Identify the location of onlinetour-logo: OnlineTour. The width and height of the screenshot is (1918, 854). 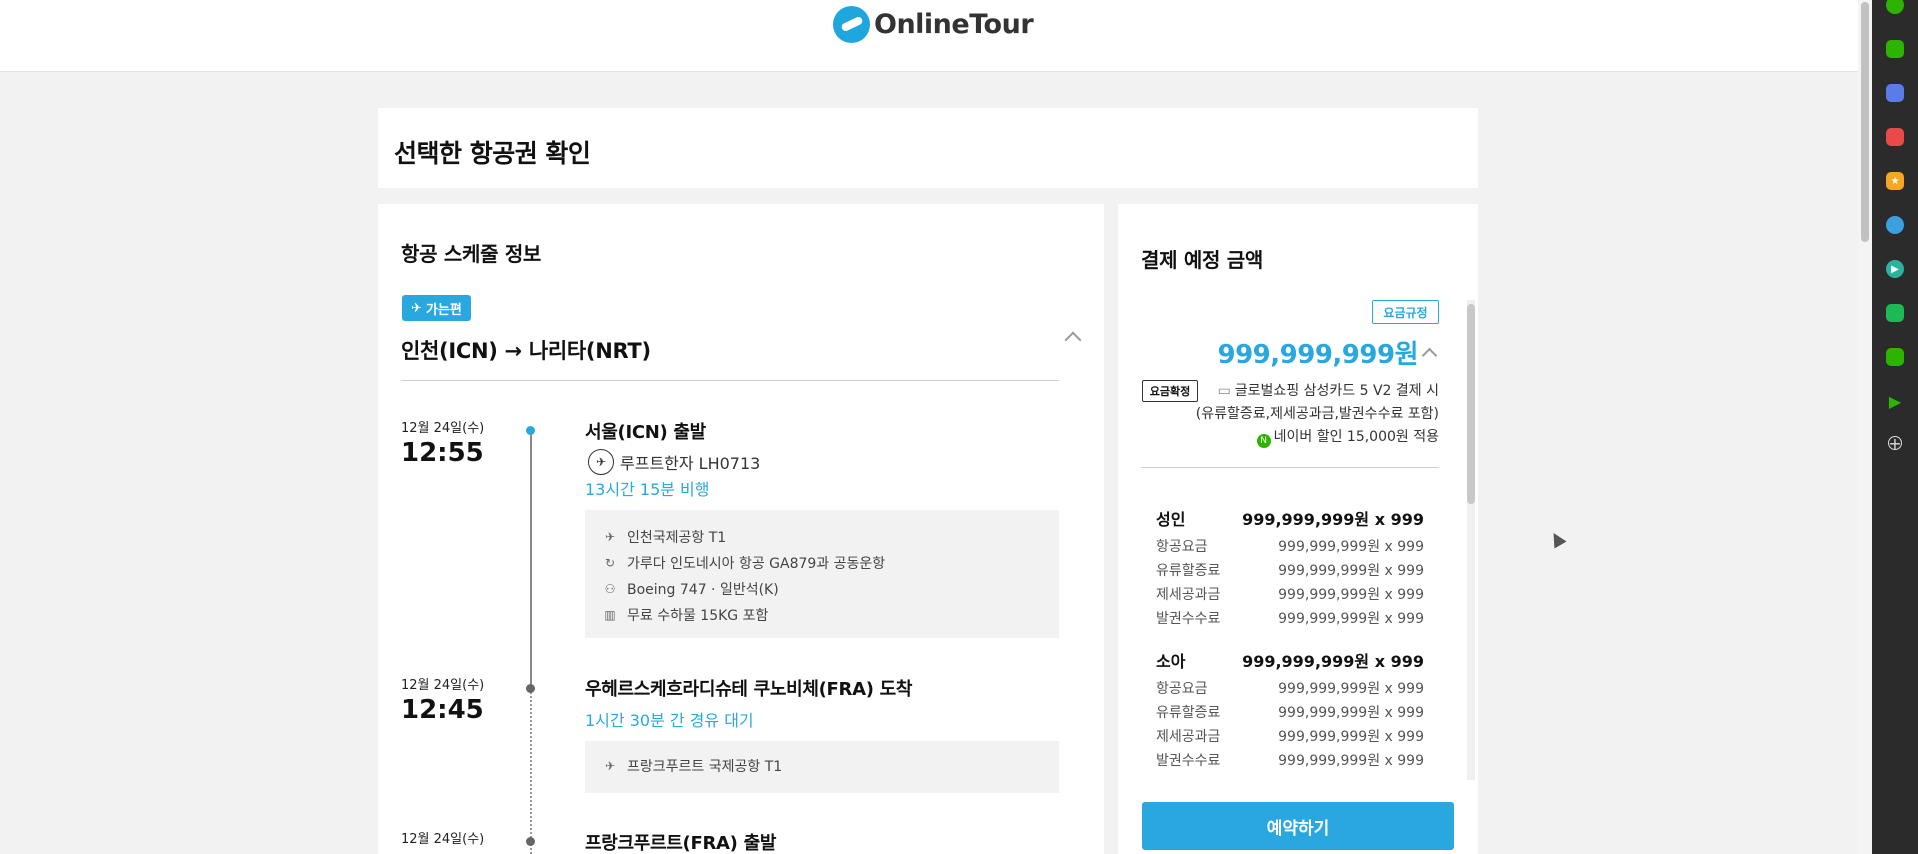
(933, 24).